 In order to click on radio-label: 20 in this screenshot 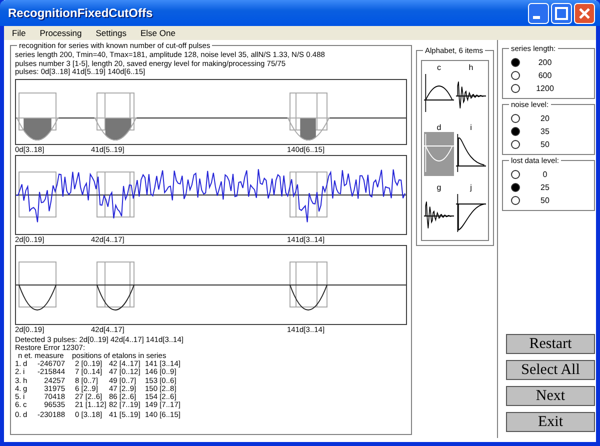, I will do `click(545, 118)`.